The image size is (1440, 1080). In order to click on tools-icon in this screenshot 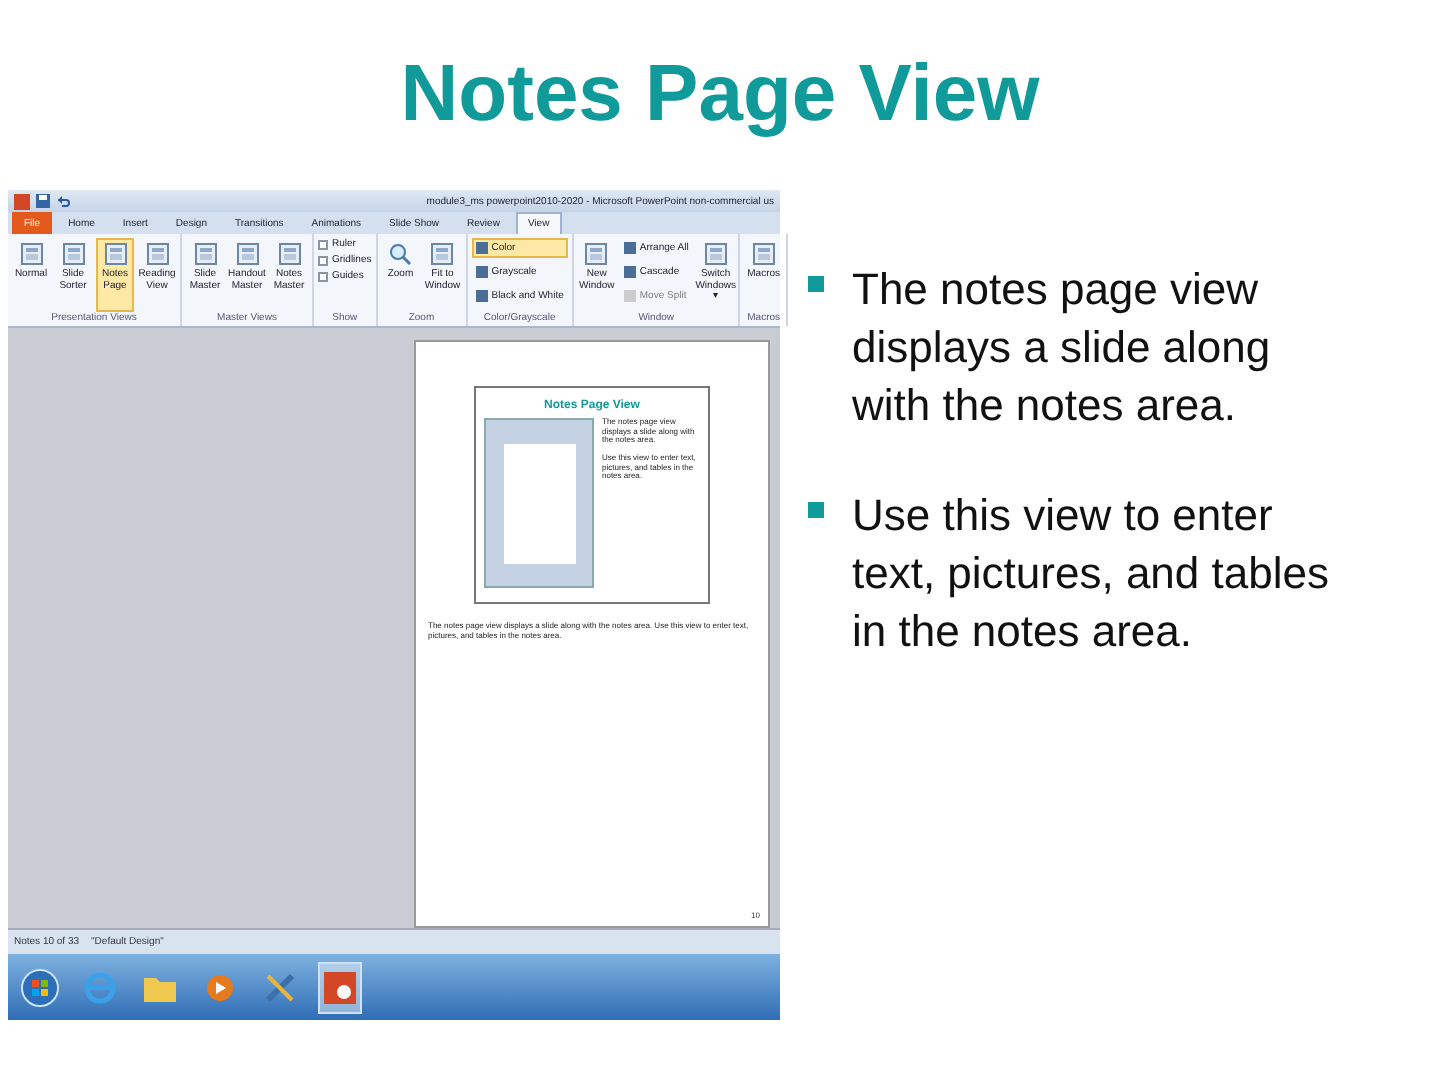, I will do `click(280, 987)`.